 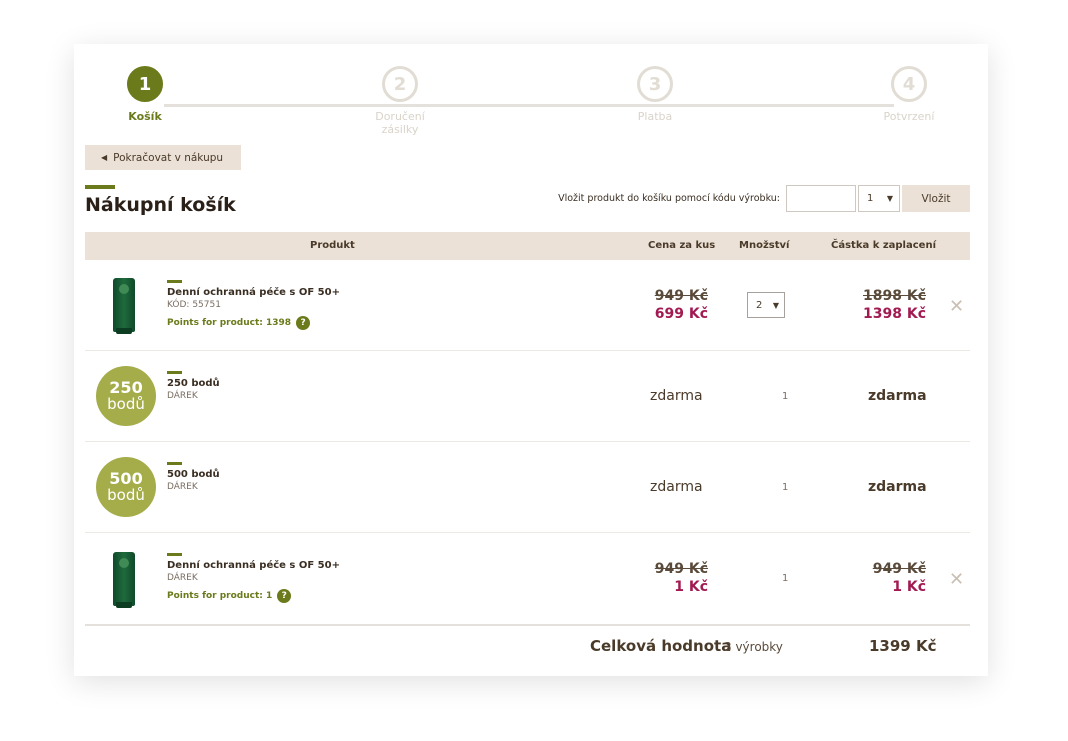 I want to click on step-number: 2, so click(x=400, y=84).